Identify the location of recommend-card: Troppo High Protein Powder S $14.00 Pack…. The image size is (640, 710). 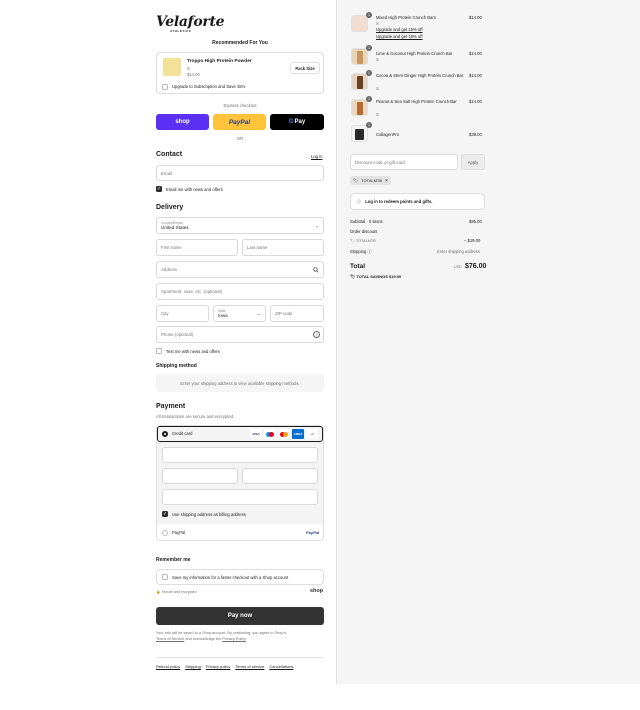
(240, 73).